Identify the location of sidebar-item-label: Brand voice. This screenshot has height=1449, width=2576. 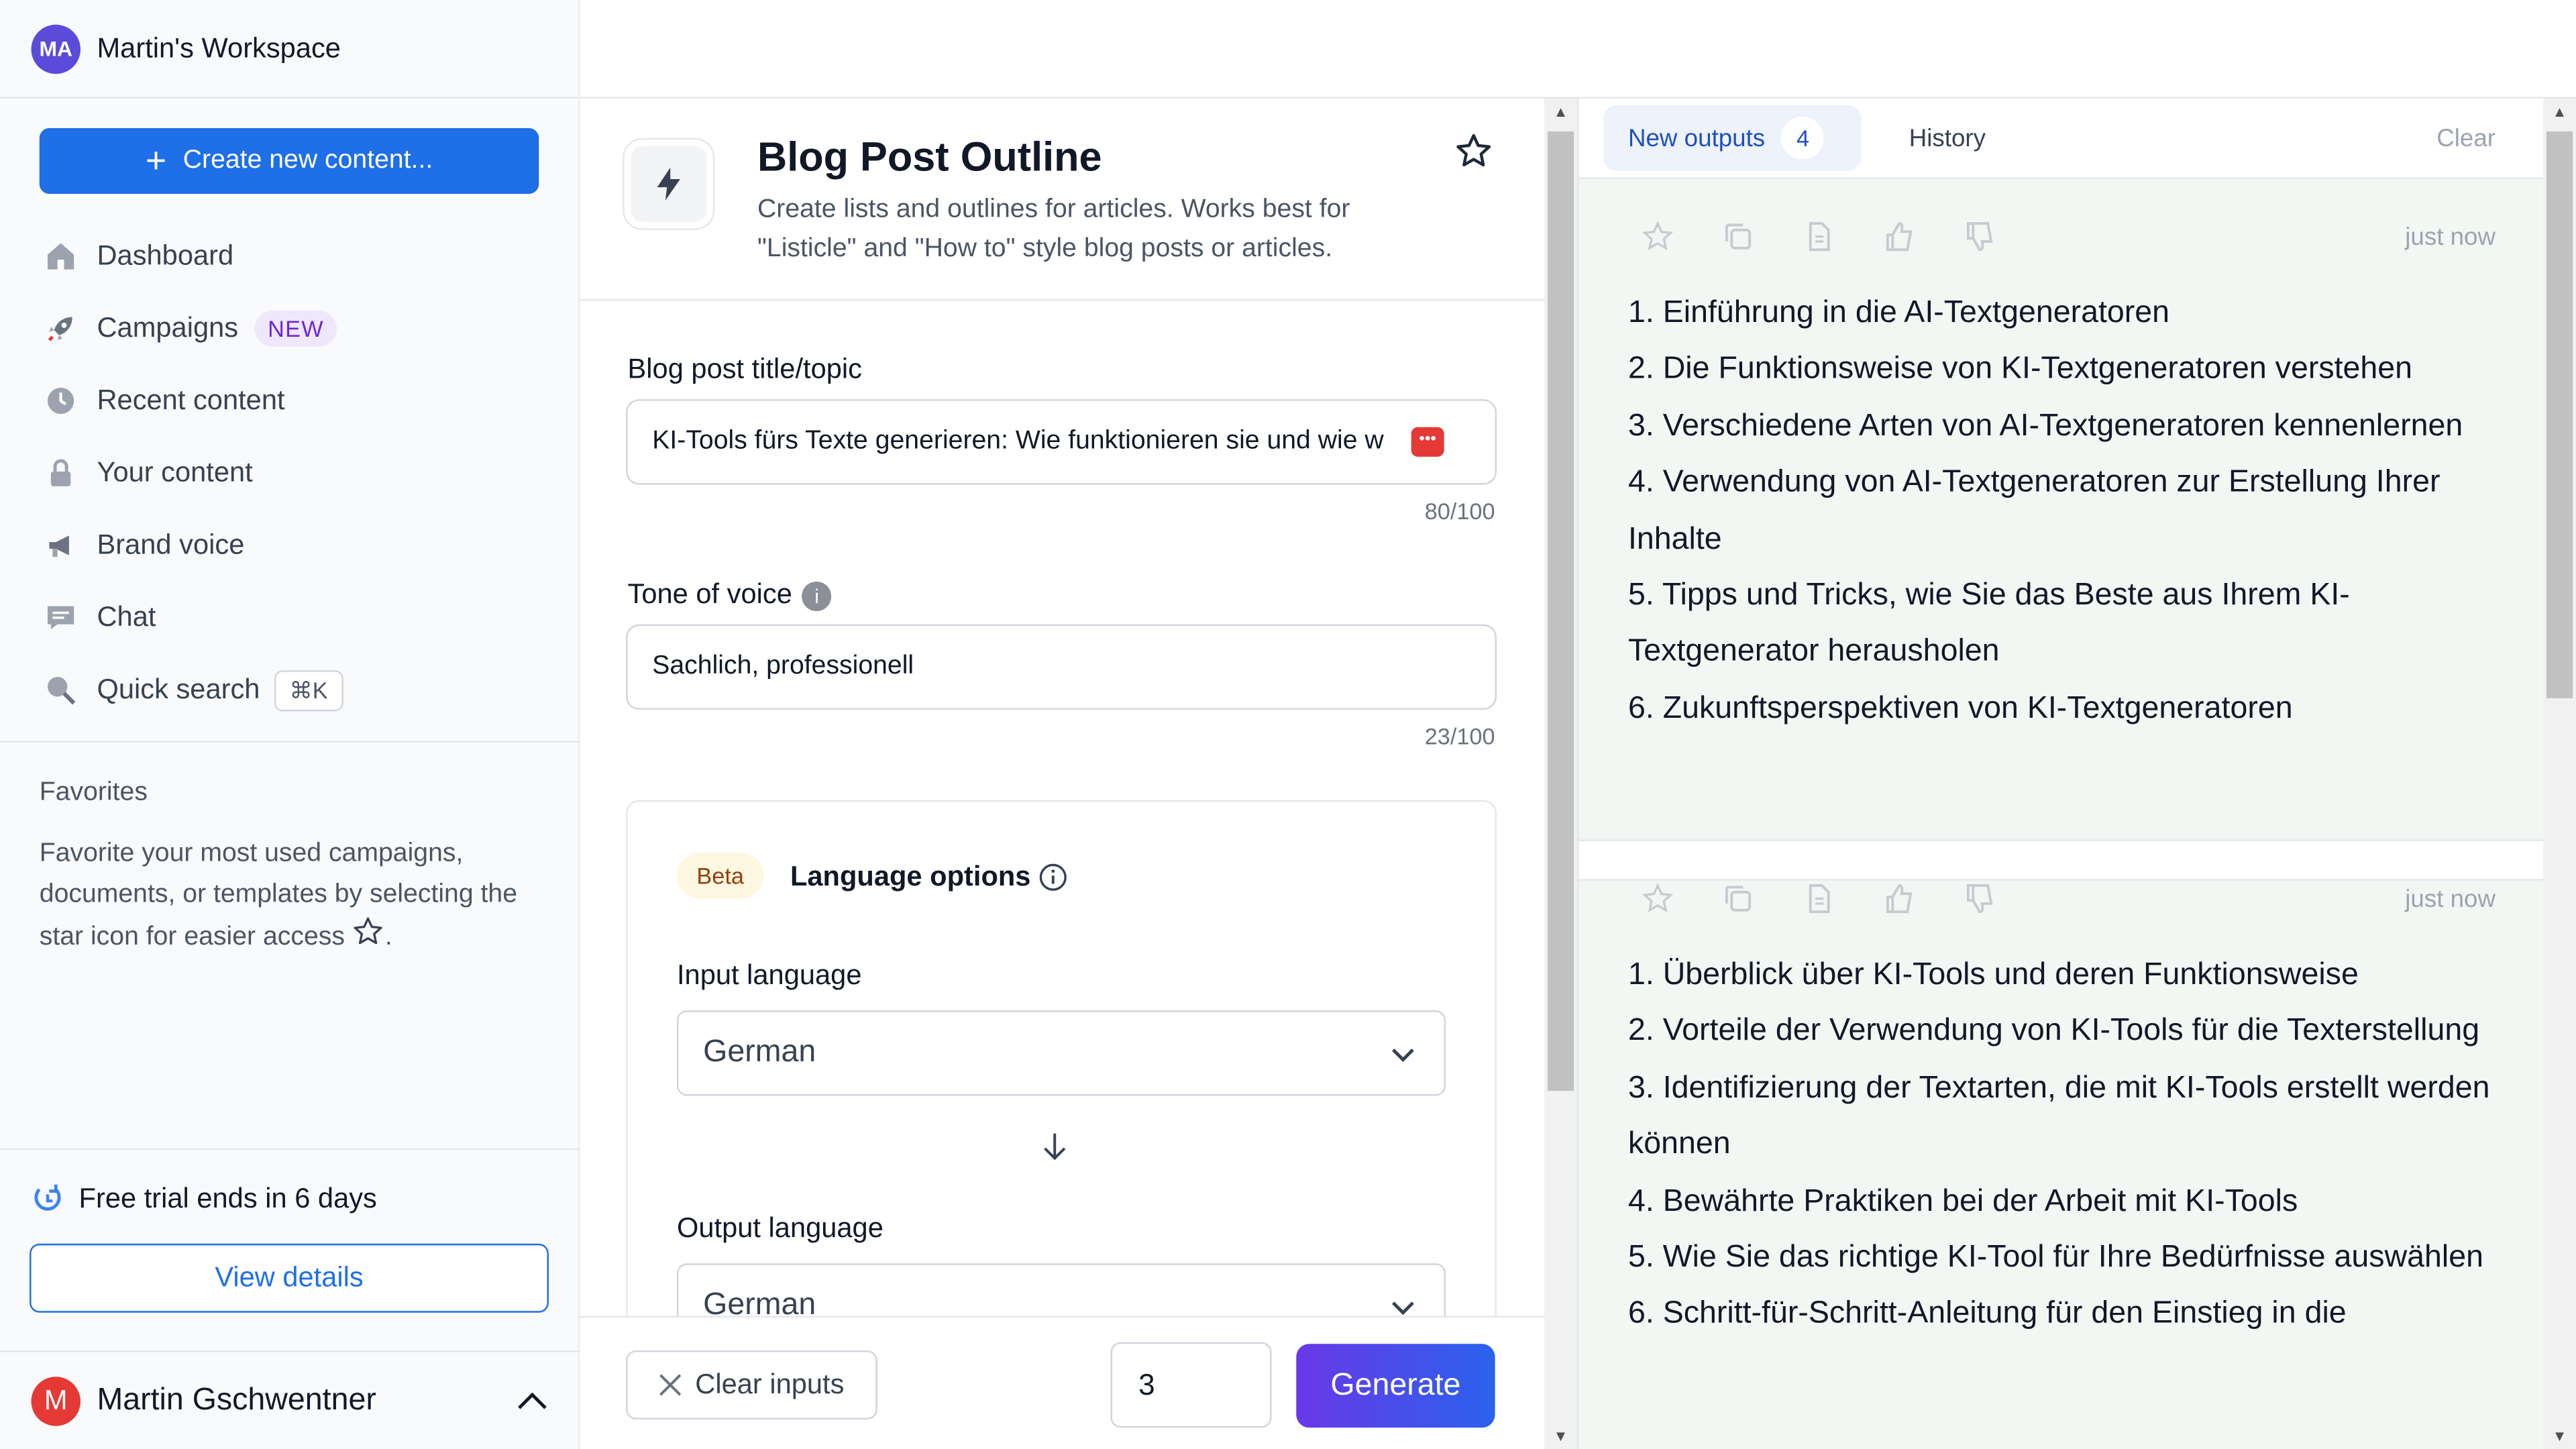
(171, 545).